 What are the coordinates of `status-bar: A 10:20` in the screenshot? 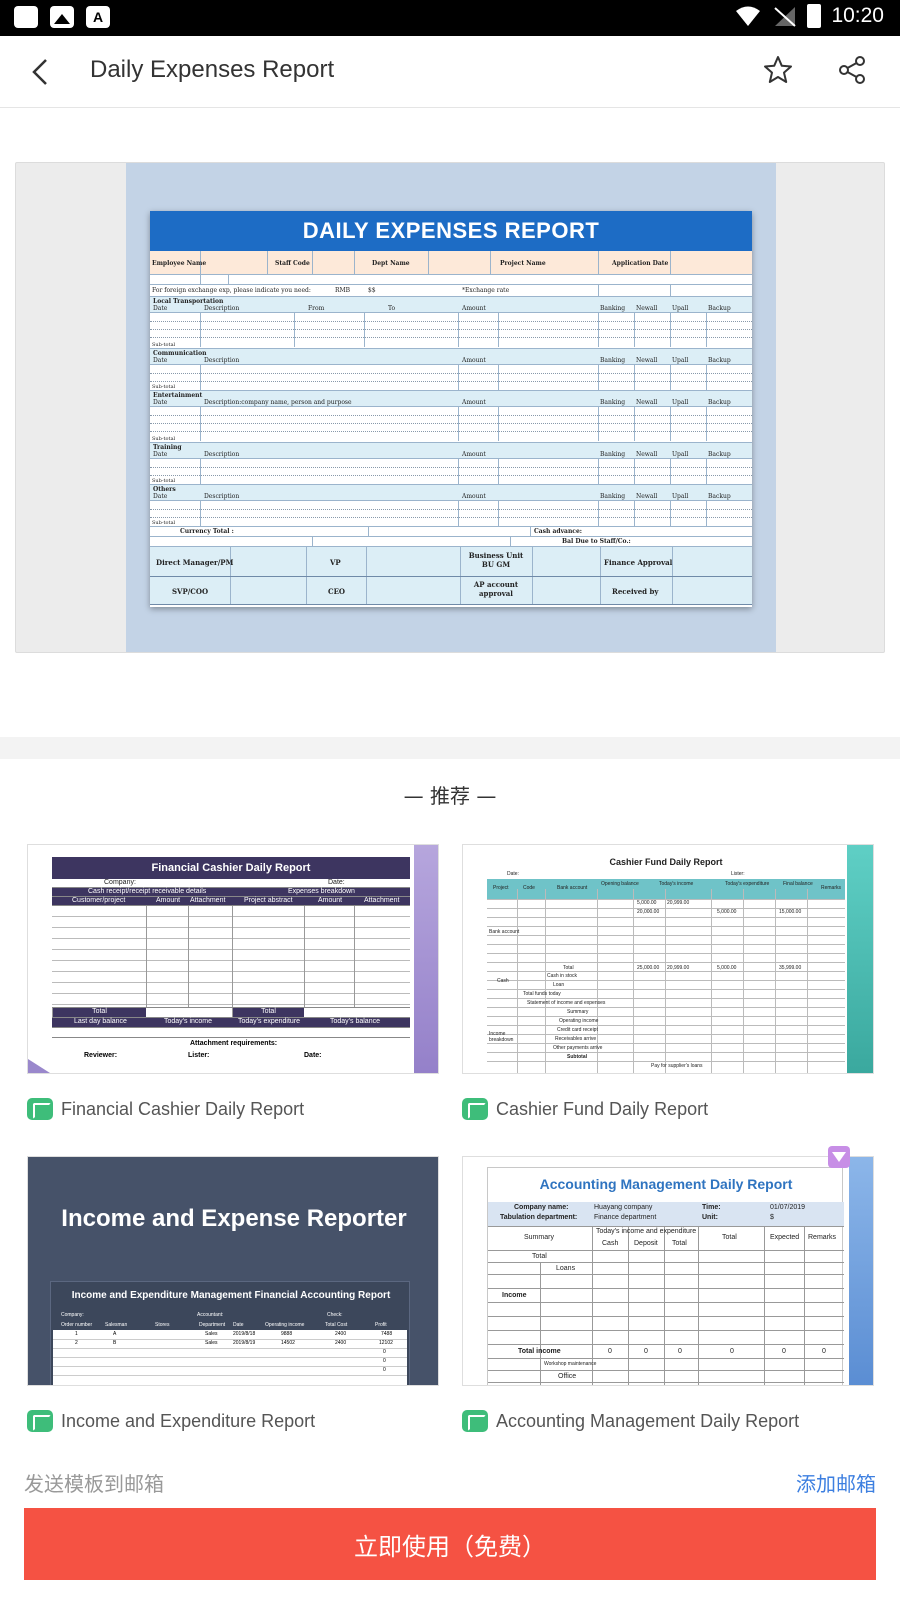 It's located at (450, 18).